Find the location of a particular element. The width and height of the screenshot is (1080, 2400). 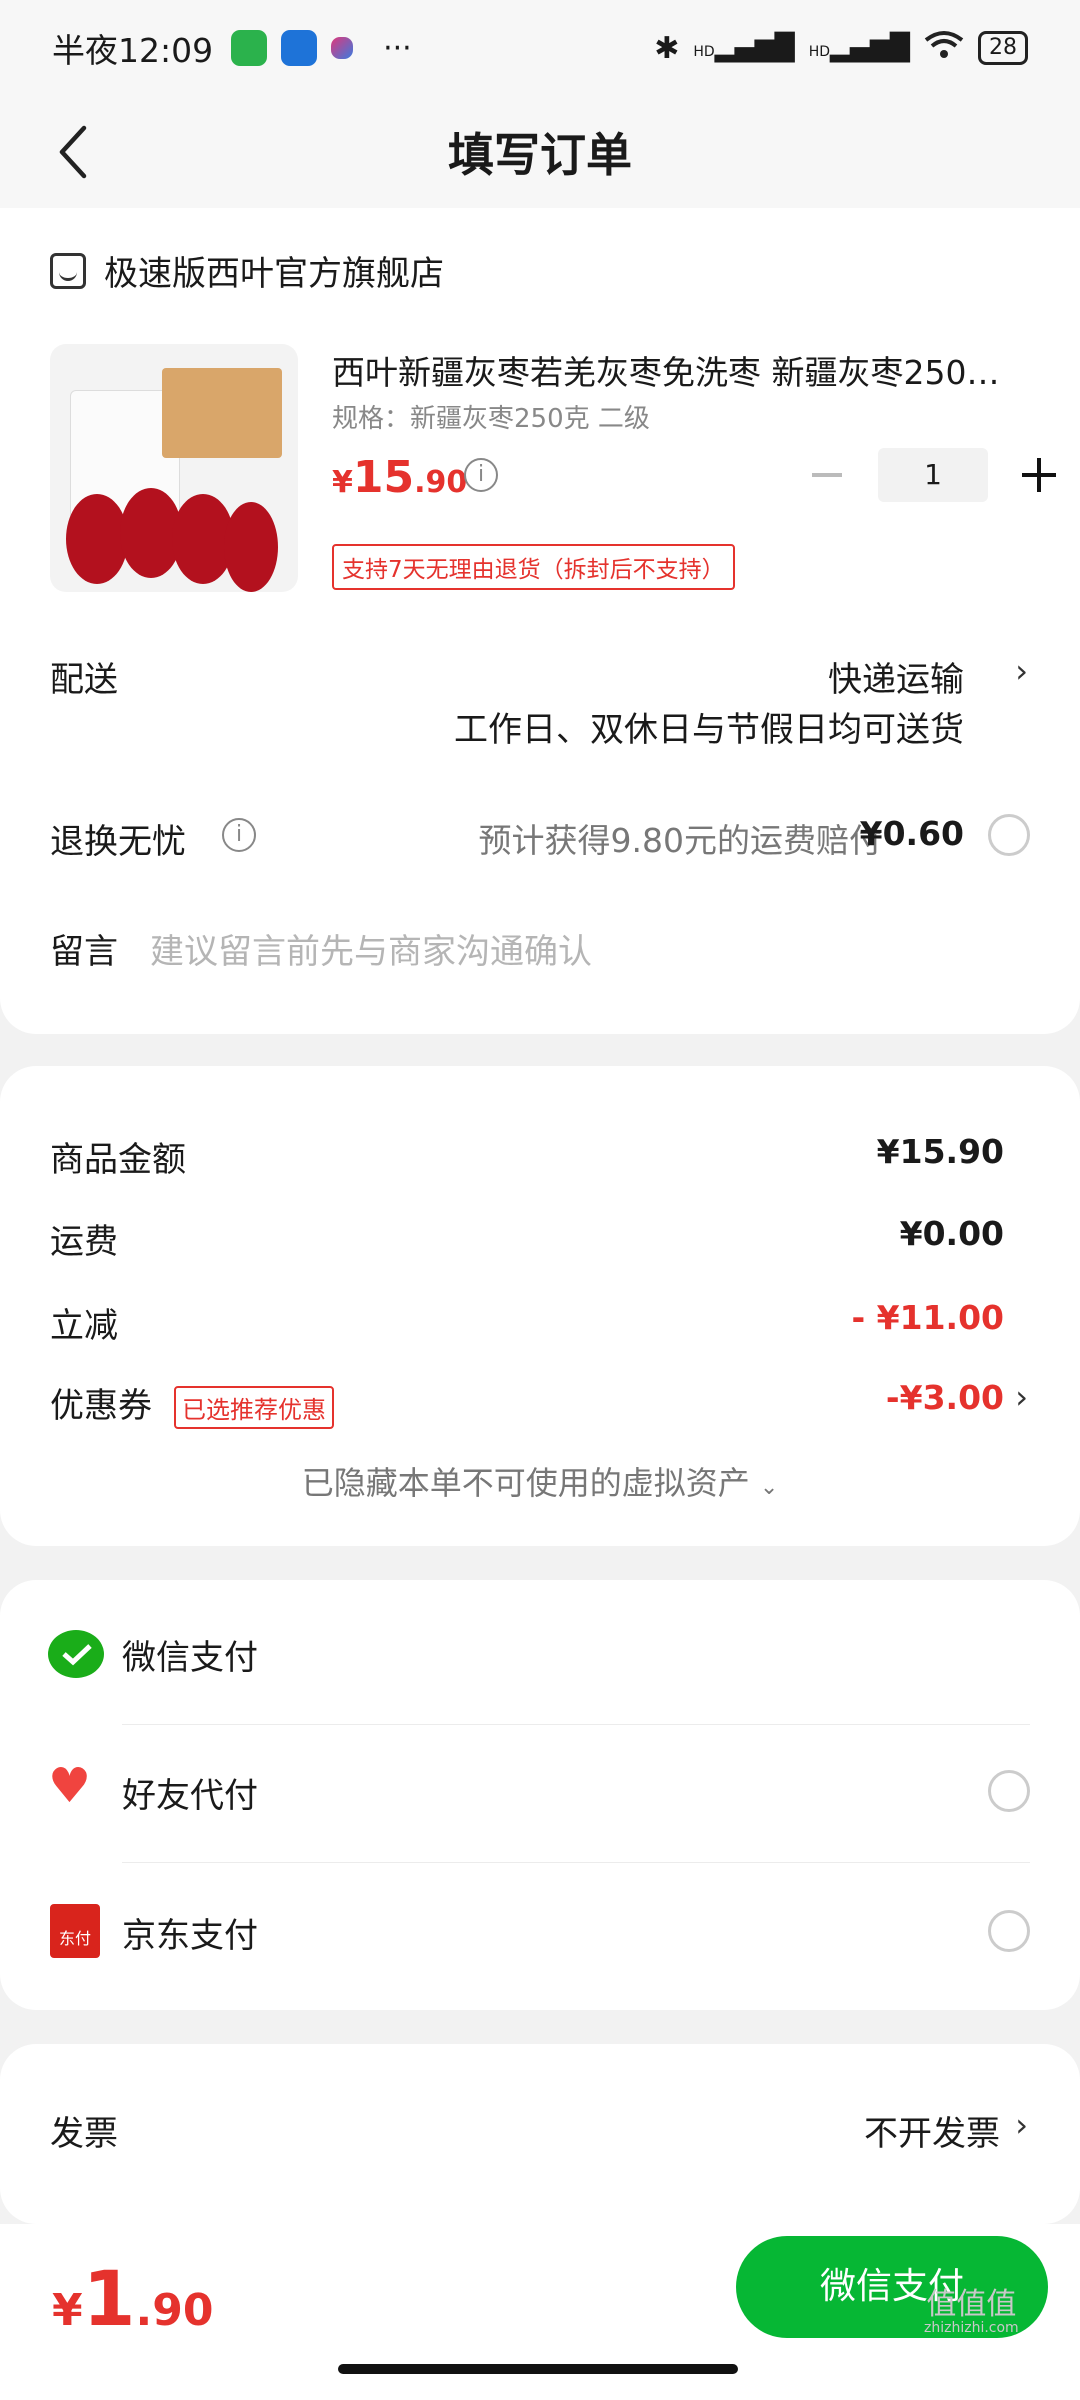

jd-pay-icon: 东付 is located at coordinates (75, 1931).